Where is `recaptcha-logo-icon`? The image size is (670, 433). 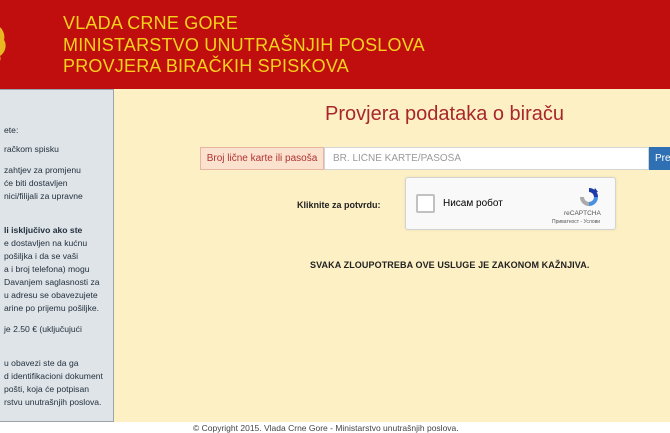
recaptcha-logo-icon is located at coordinates (589, 197).